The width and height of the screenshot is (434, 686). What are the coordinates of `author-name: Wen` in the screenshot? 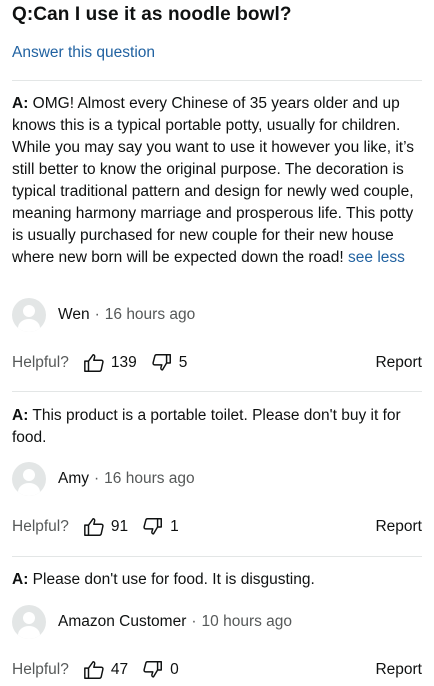 It's located at (74, 315).